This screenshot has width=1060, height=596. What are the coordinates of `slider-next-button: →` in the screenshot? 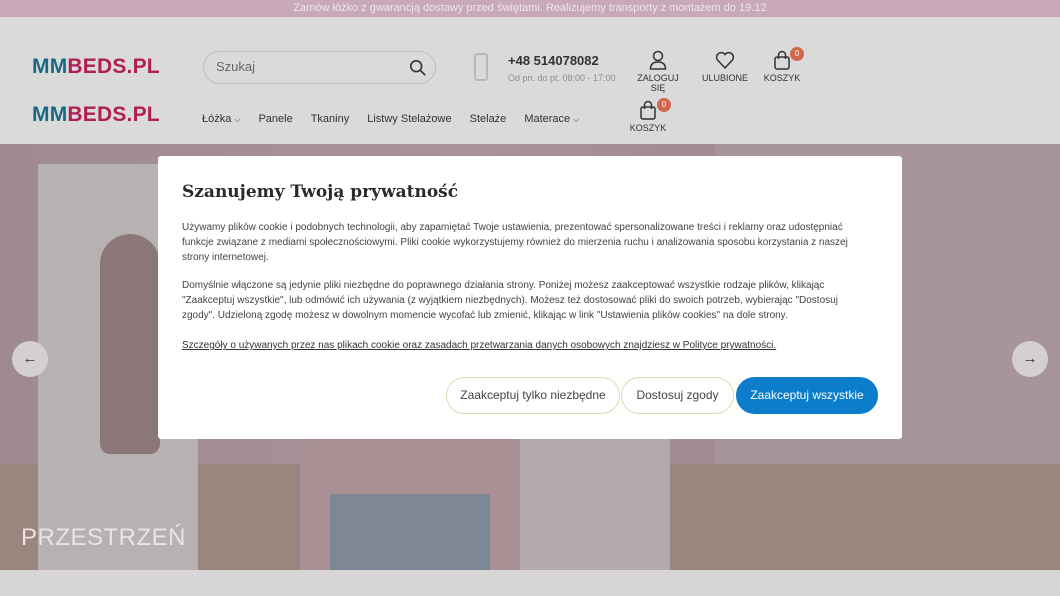 It's located at (1030, 359).